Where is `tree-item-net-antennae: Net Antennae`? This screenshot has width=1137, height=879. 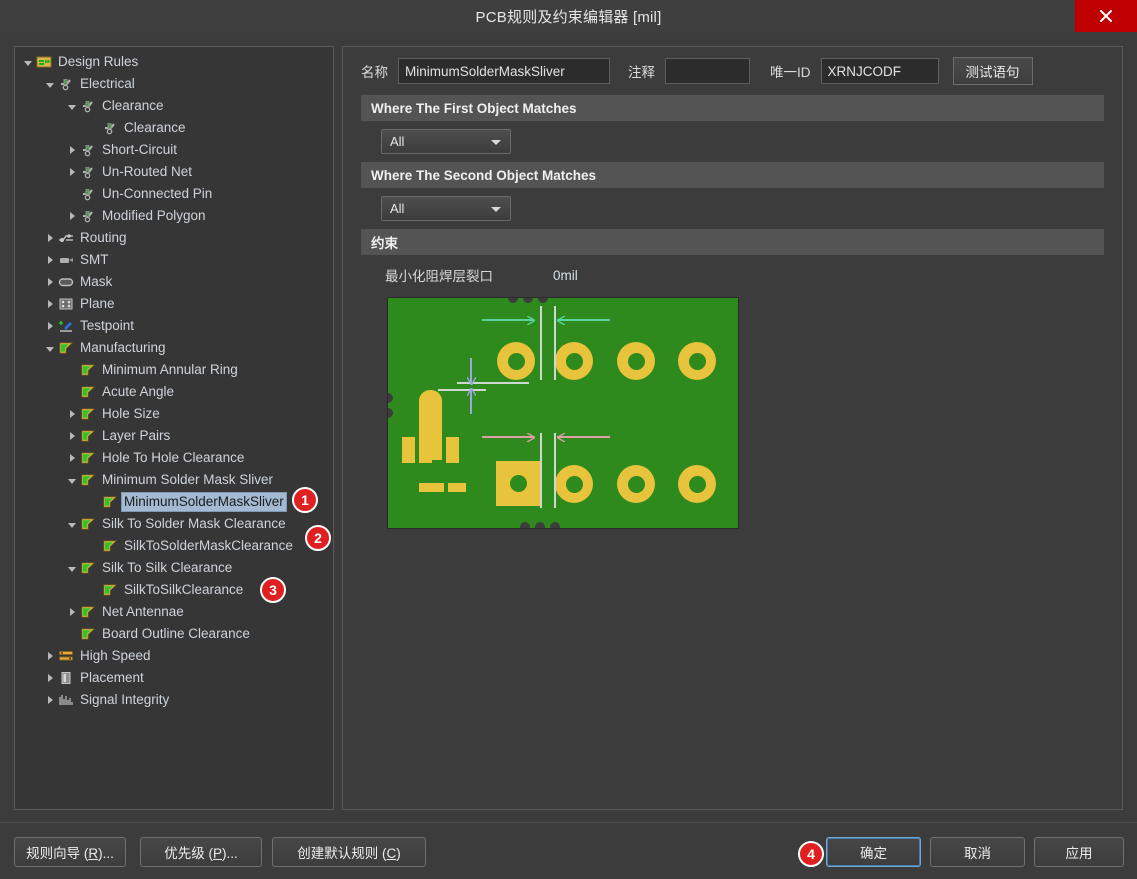
tree-item-net-antennae: Net Antennae is located at coordinates (174, 612).